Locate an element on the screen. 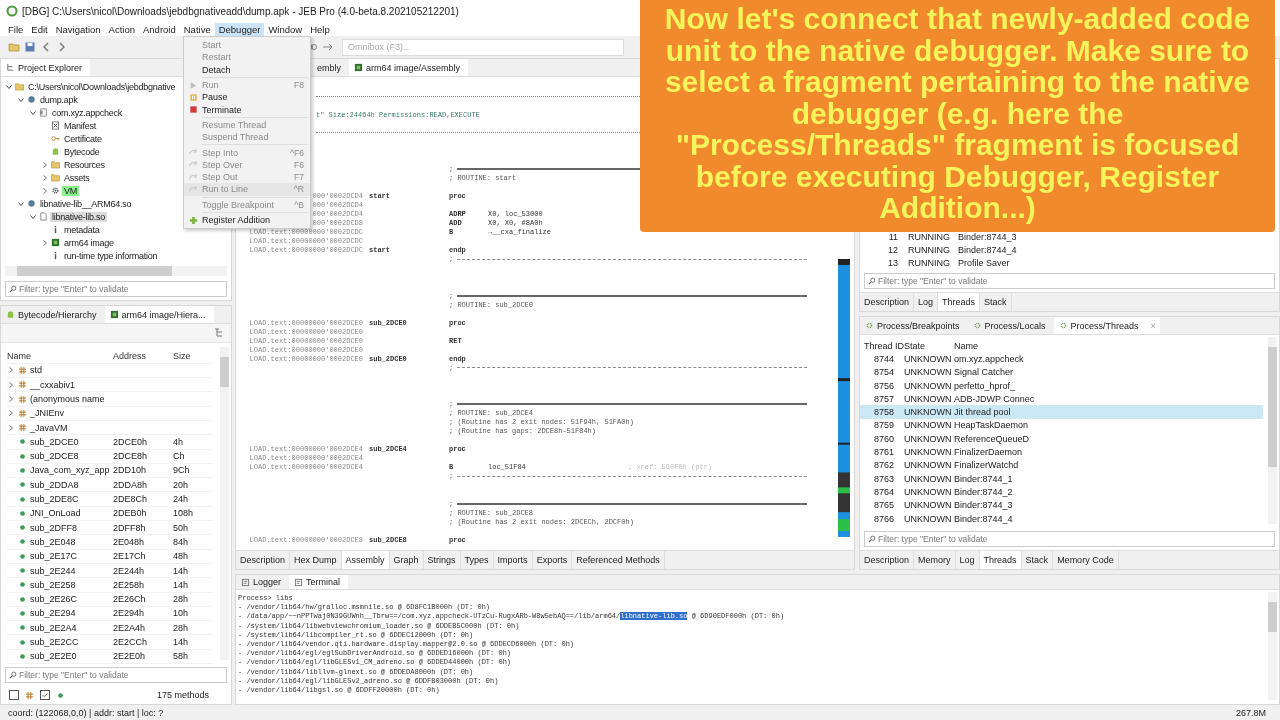 The image size is (1280, 720). tree-item: run-time type information is located at coordinates (111, 255).